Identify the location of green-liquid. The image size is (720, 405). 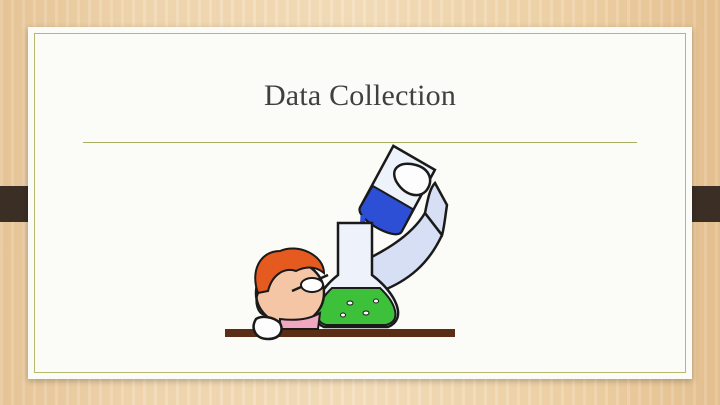
(356, 306).